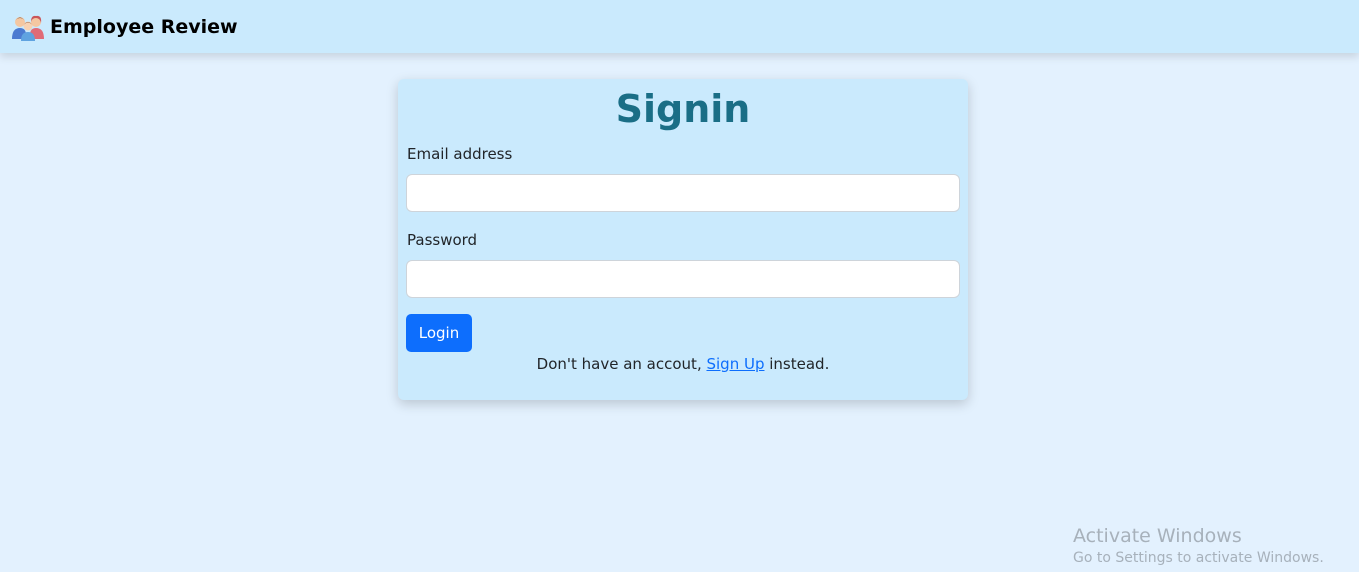 The image size is (1359, 572). I want to click on password-field, so click(683, 279).